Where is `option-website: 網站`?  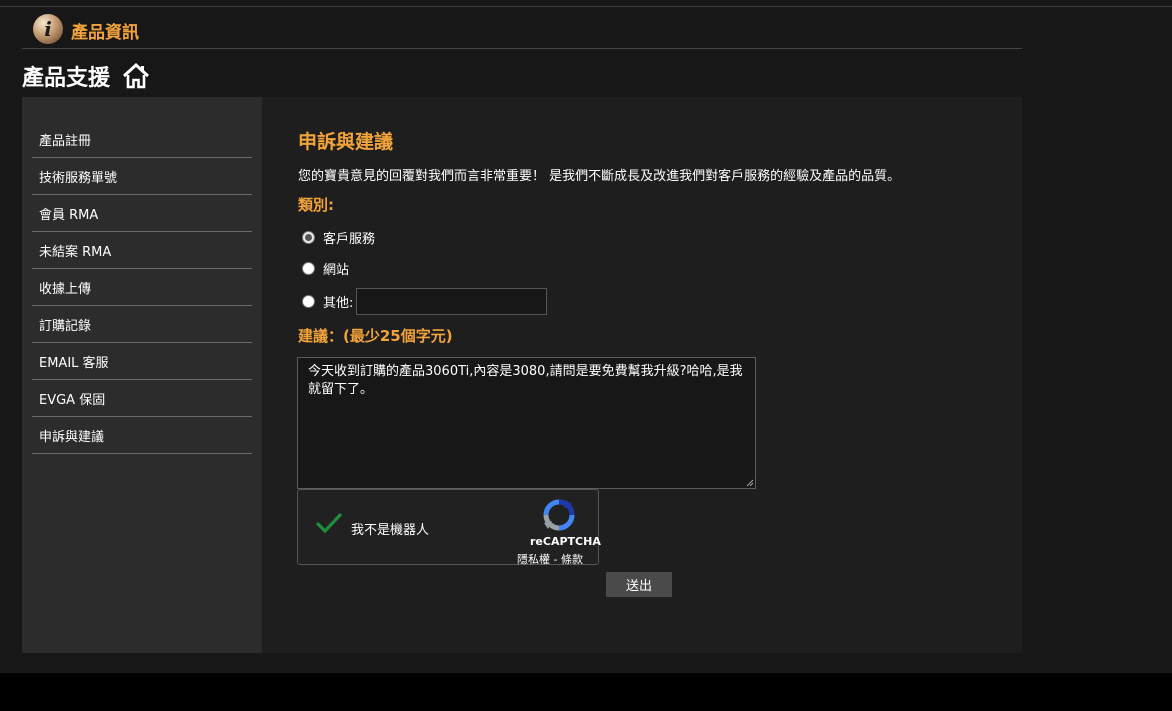
option-website: 網站 is located at coordinates (325, 268).